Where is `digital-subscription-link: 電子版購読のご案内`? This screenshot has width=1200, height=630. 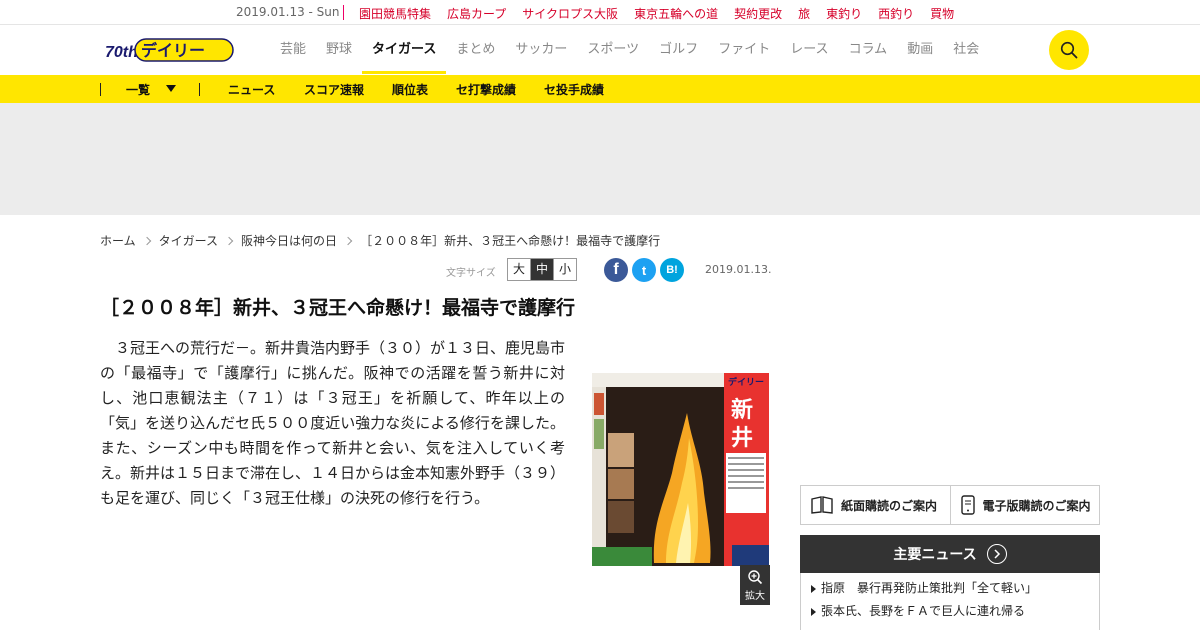 digital-subscription-link: 電子版購読のご案内 is located at coordinates (1025, 505).